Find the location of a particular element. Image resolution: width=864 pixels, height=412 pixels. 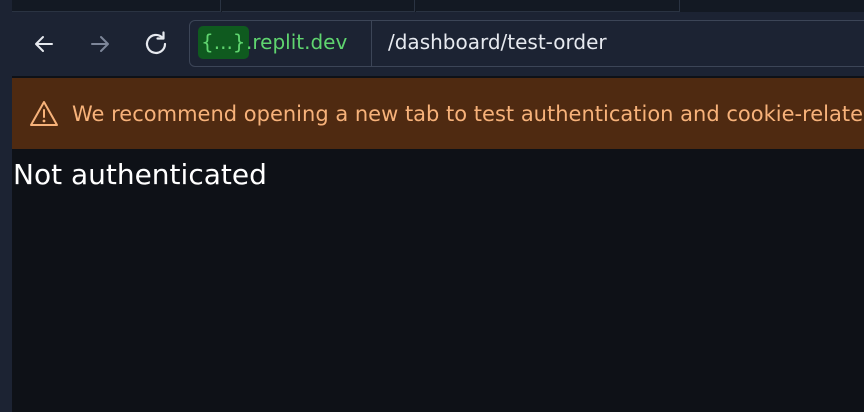

left-edge-panel is located at coordinates (6, 206).